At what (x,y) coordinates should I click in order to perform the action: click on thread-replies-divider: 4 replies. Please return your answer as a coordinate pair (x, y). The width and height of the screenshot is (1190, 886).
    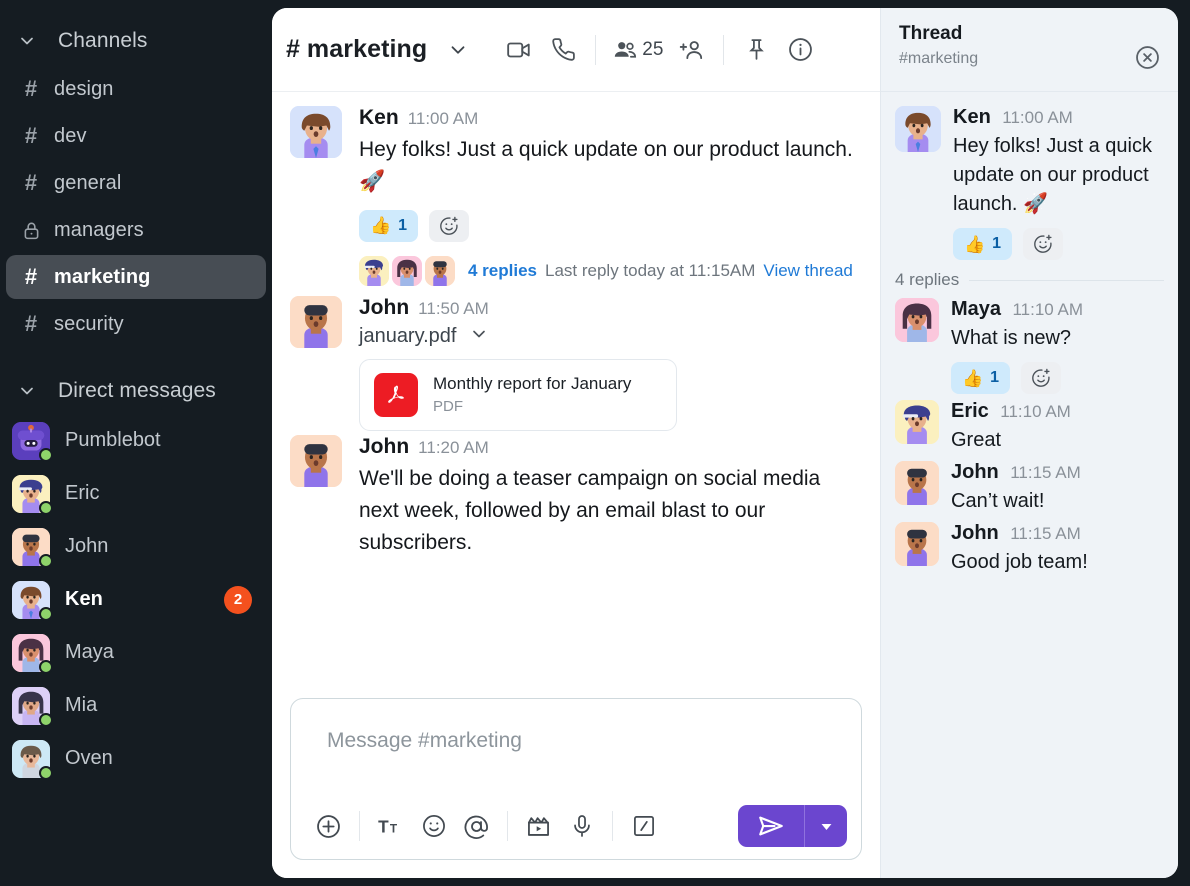
    Looking at the image, I should click on (1029, 280).